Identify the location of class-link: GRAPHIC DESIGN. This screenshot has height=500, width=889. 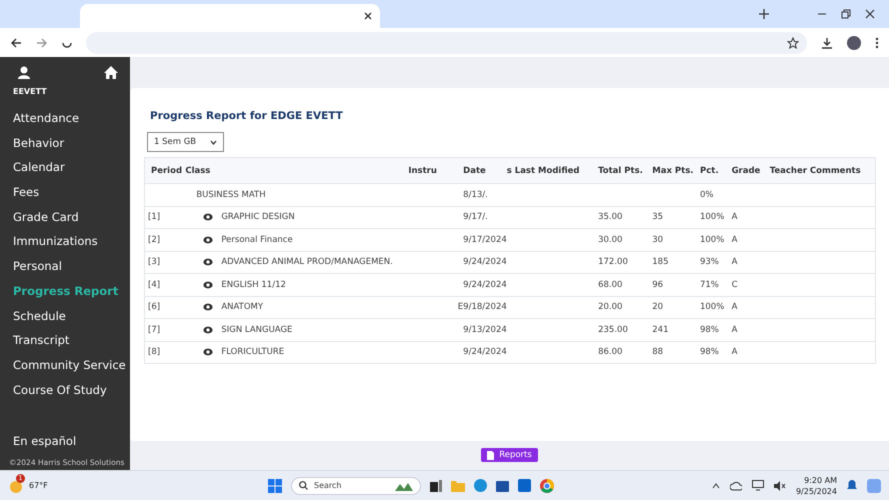
(258, 217).